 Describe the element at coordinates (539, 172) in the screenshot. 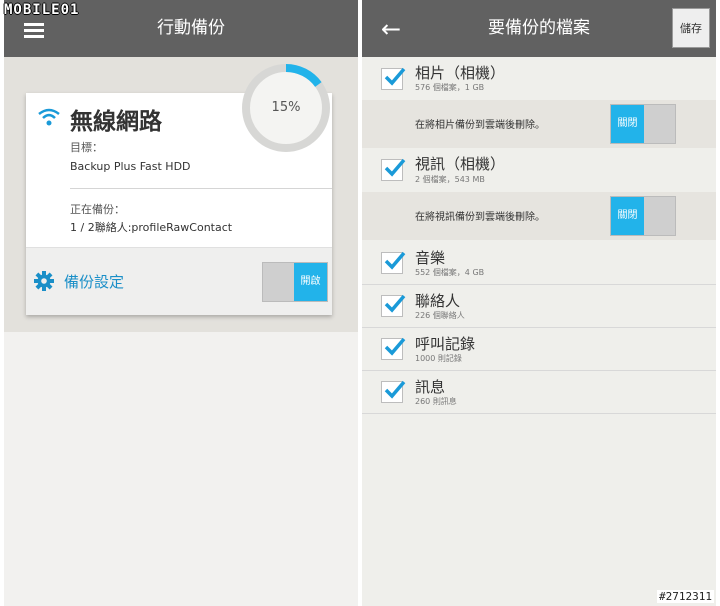

I see `list-item-video: 視訊（相機） 2 個檔案，543 MB` at that location.